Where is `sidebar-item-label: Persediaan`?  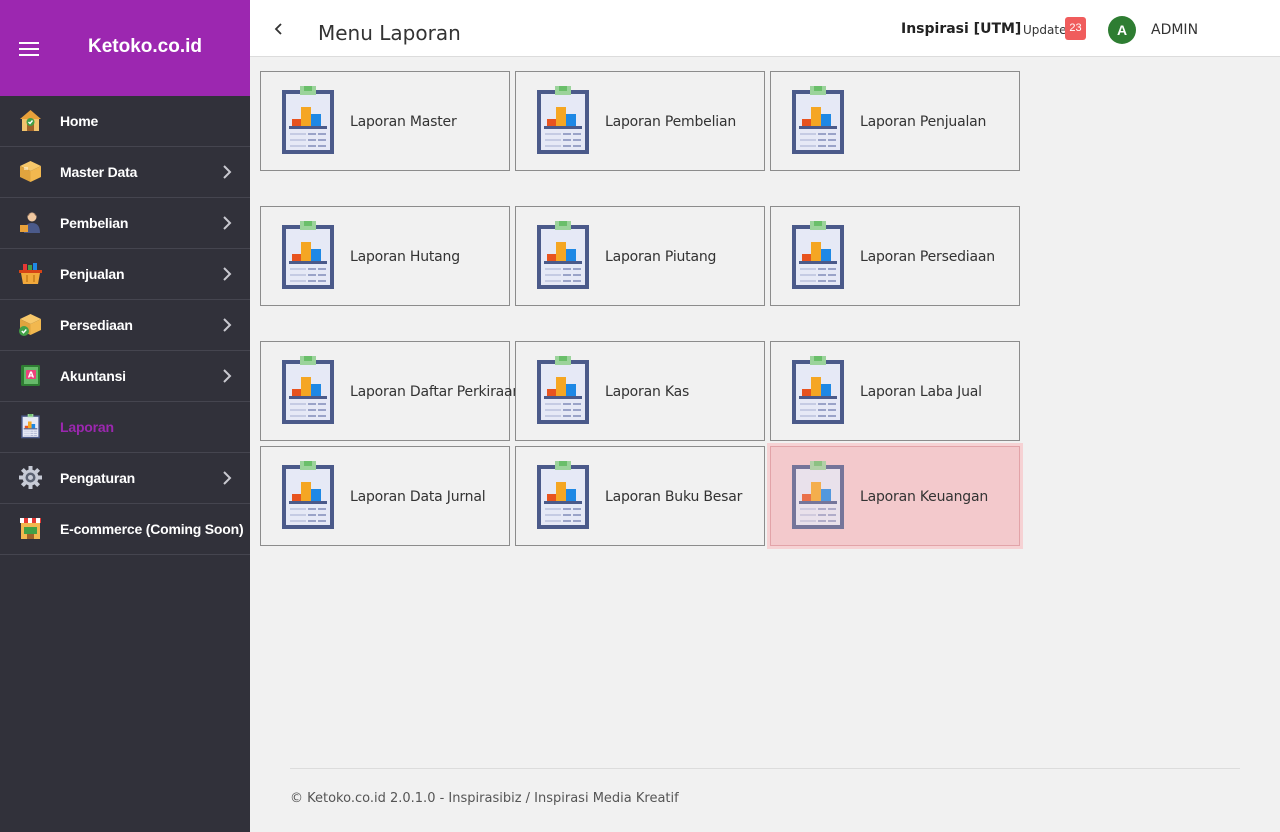
sidebar-item-label: Persediaan is located at coordinates (96, 325).